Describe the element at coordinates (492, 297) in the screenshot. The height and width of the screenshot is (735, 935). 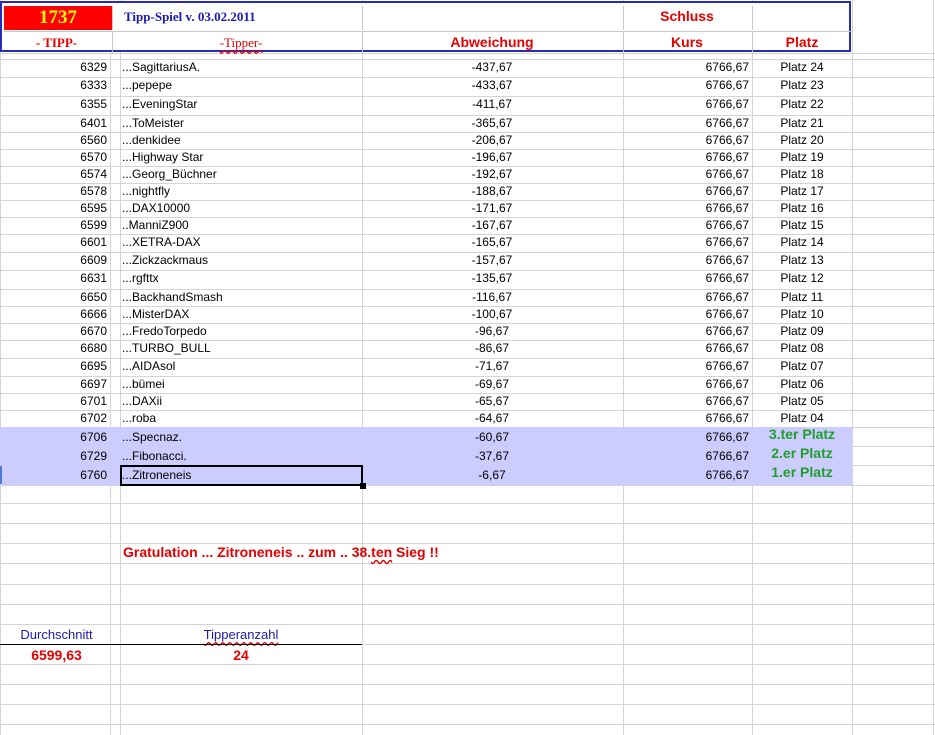
I see `abweichung-cell: -116,67` at that location.